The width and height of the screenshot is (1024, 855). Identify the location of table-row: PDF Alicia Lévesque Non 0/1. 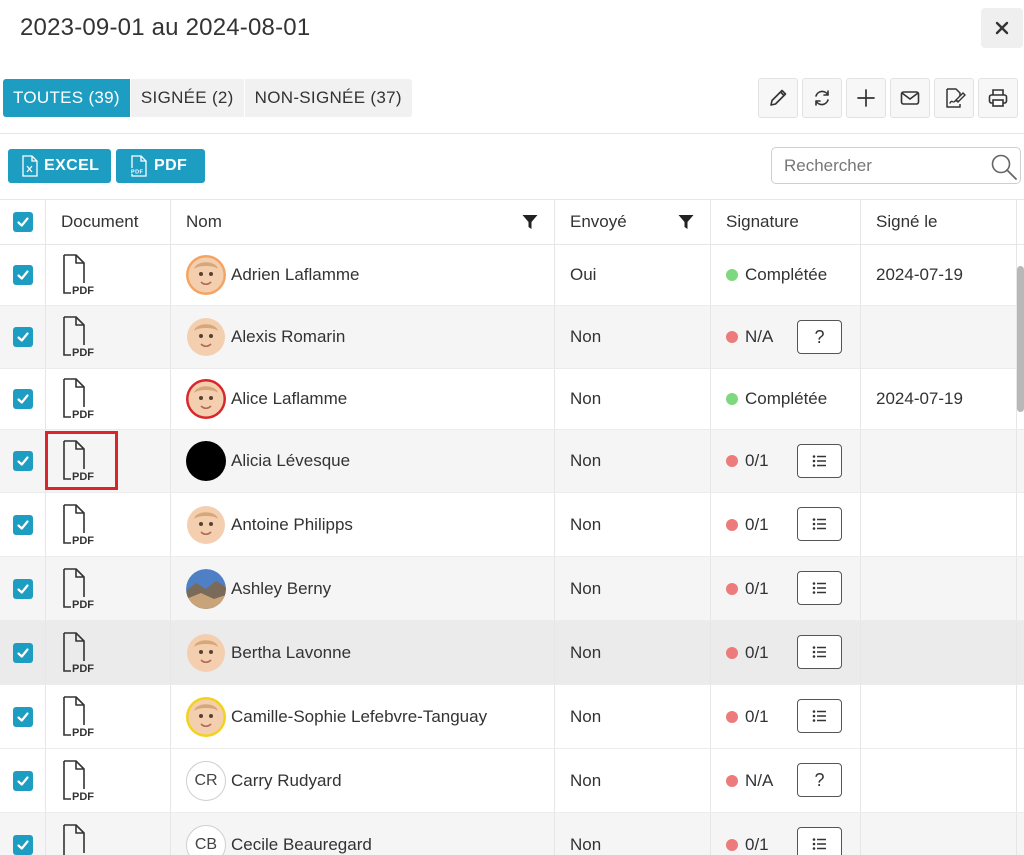
(512, 461).